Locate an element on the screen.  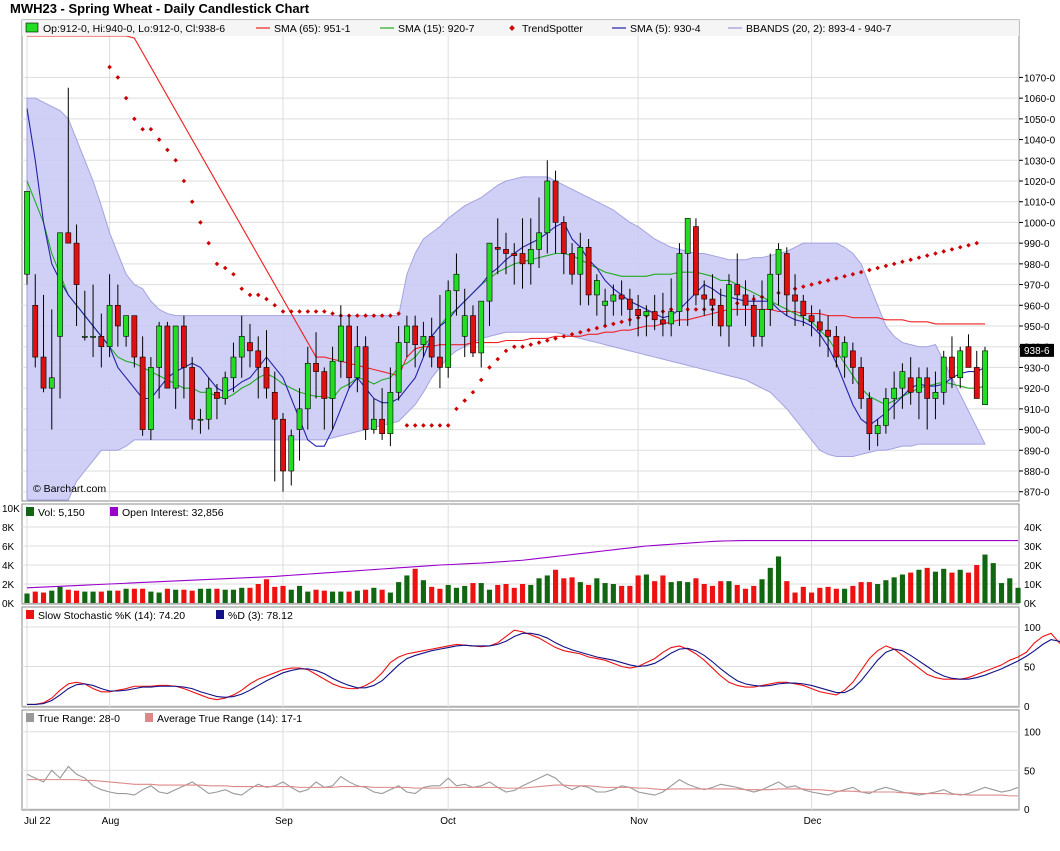
price-tick-label: 1010-0 is located at coordinates (1040, 203).